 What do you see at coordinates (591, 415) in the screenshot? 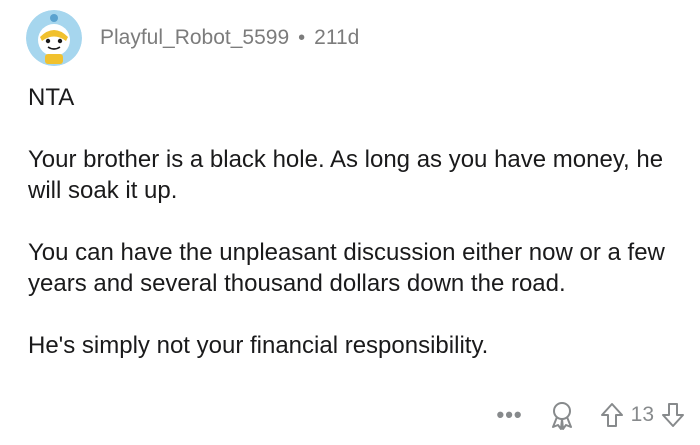
I see `comment-actions: ••• 13` at bounding box center [591, 415].